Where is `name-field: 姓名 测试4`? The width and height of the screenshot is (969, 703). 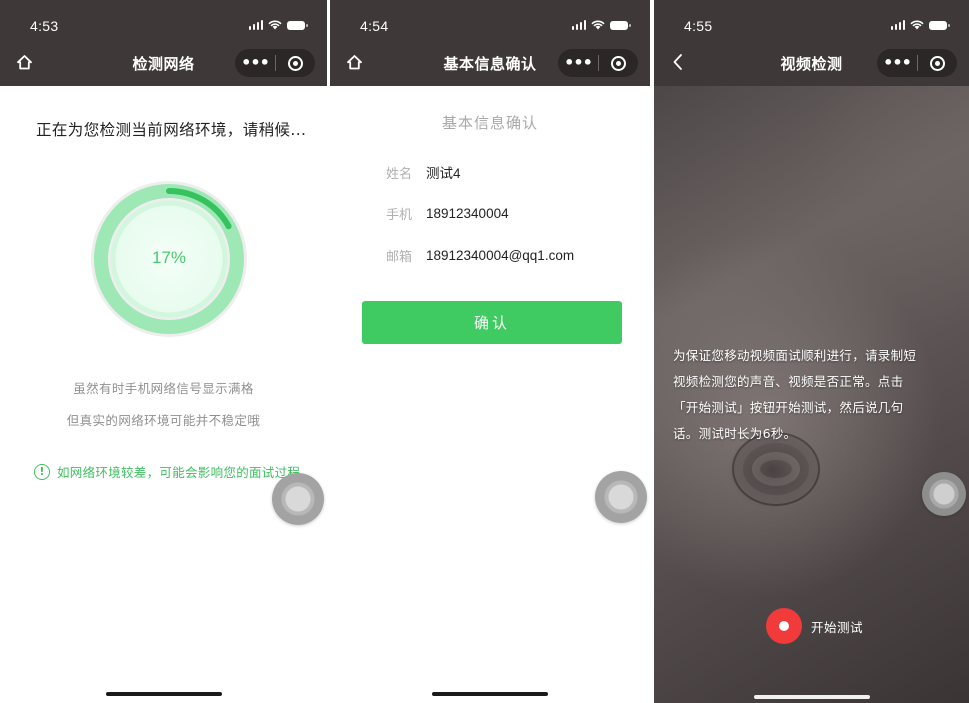 name-field: 姓名 测试4 is located at coordinates (423, 172).